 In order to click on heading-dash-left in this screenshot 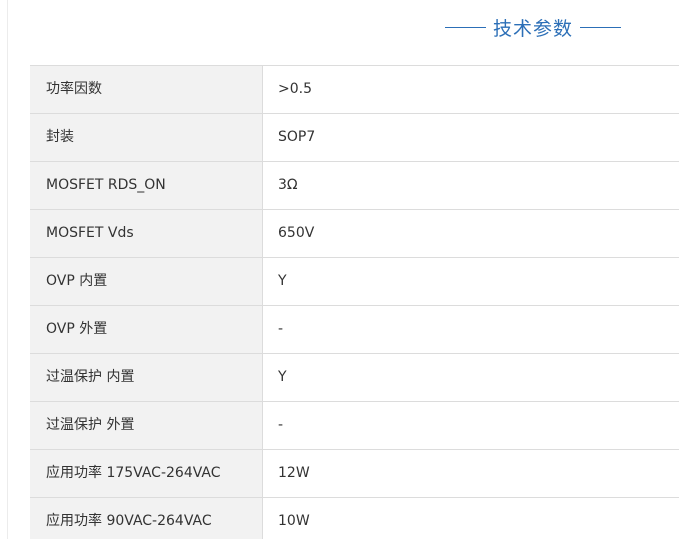, I will do `click(465, 27)`.